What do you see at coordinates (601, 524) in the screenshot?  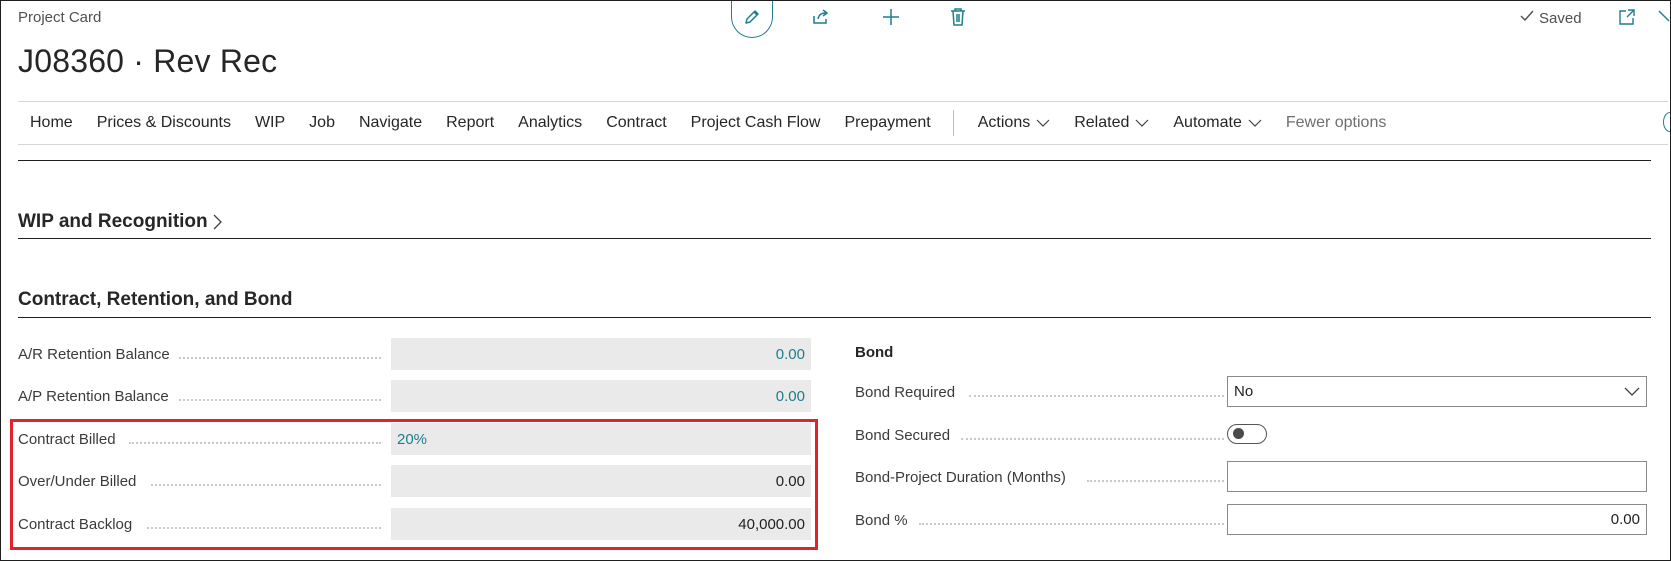 I see `contract-backlog-value: 40,000.00` at bounding box center [601, 524].